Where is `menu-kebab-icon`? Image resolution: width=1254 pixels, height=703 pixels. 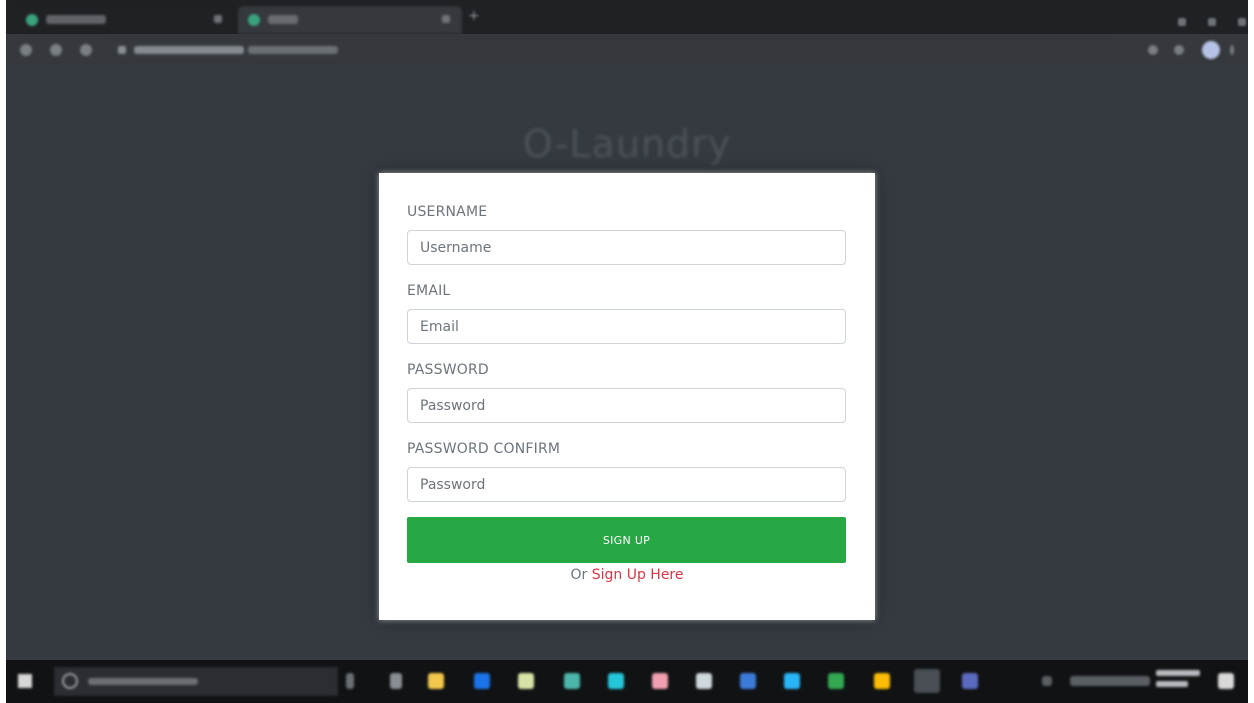
menu-kebab-icon is located at coordinates (1232, 50).